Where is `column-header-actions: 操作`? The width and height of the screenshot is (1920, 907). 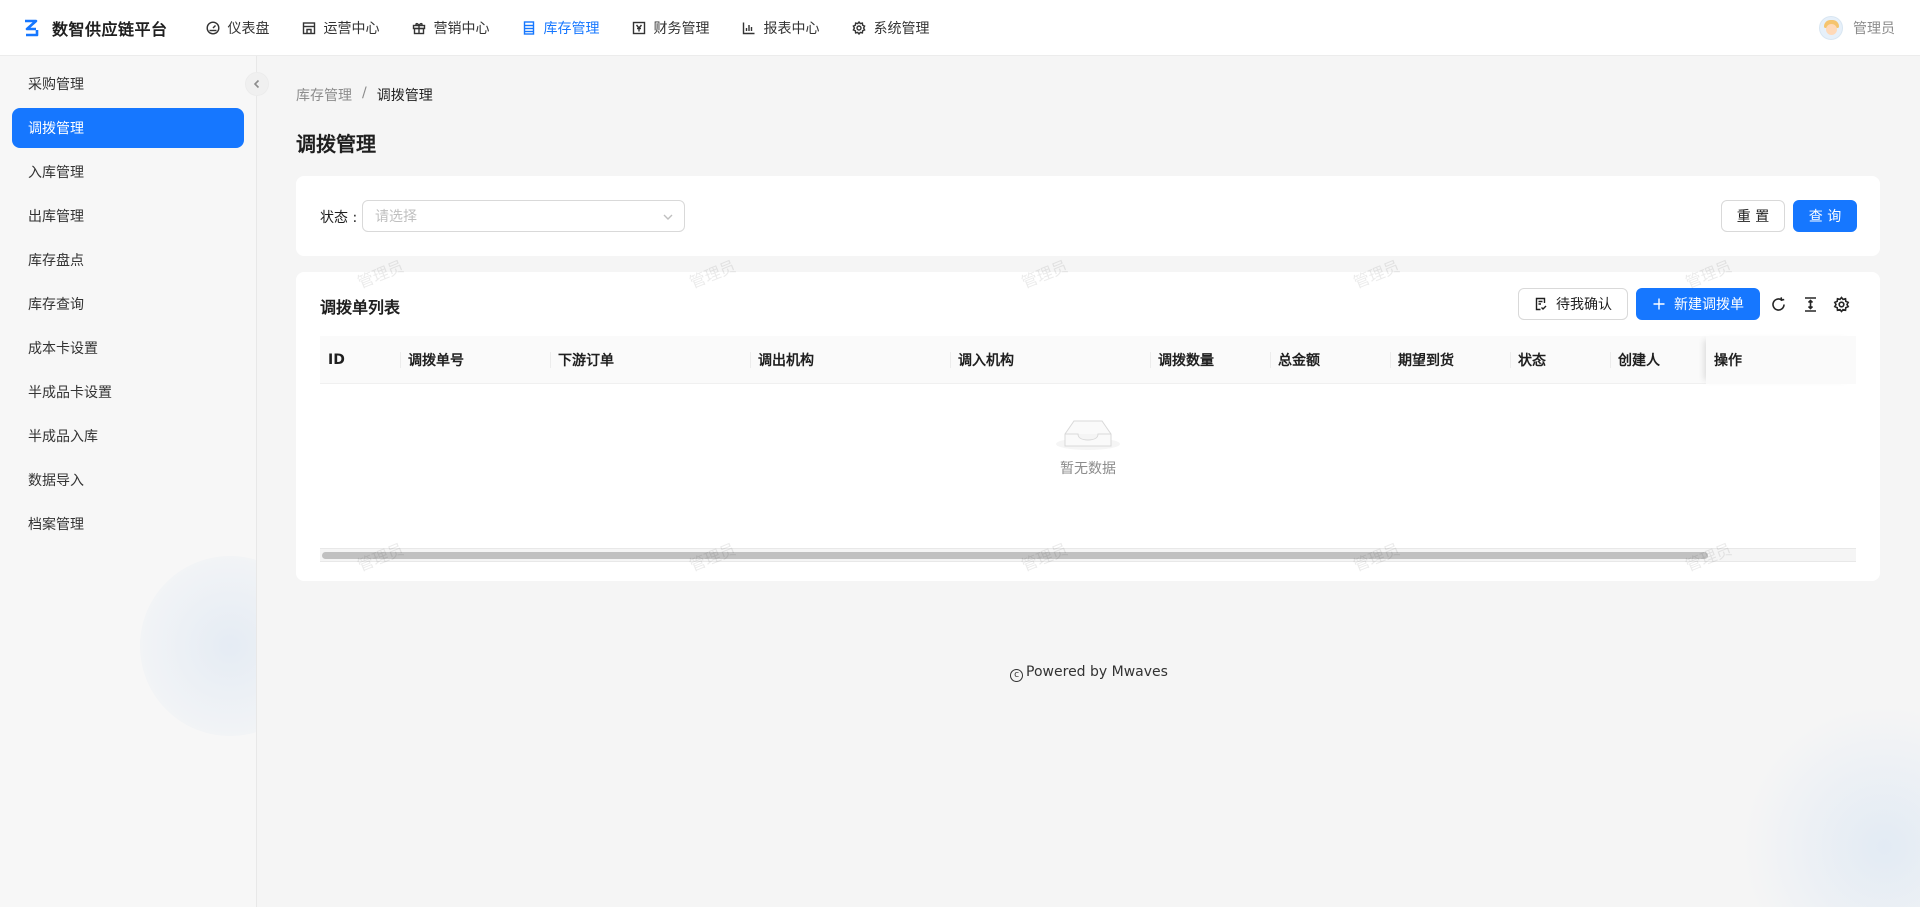 column-header-actions: 操作 is located at coordinates (1781, 360).